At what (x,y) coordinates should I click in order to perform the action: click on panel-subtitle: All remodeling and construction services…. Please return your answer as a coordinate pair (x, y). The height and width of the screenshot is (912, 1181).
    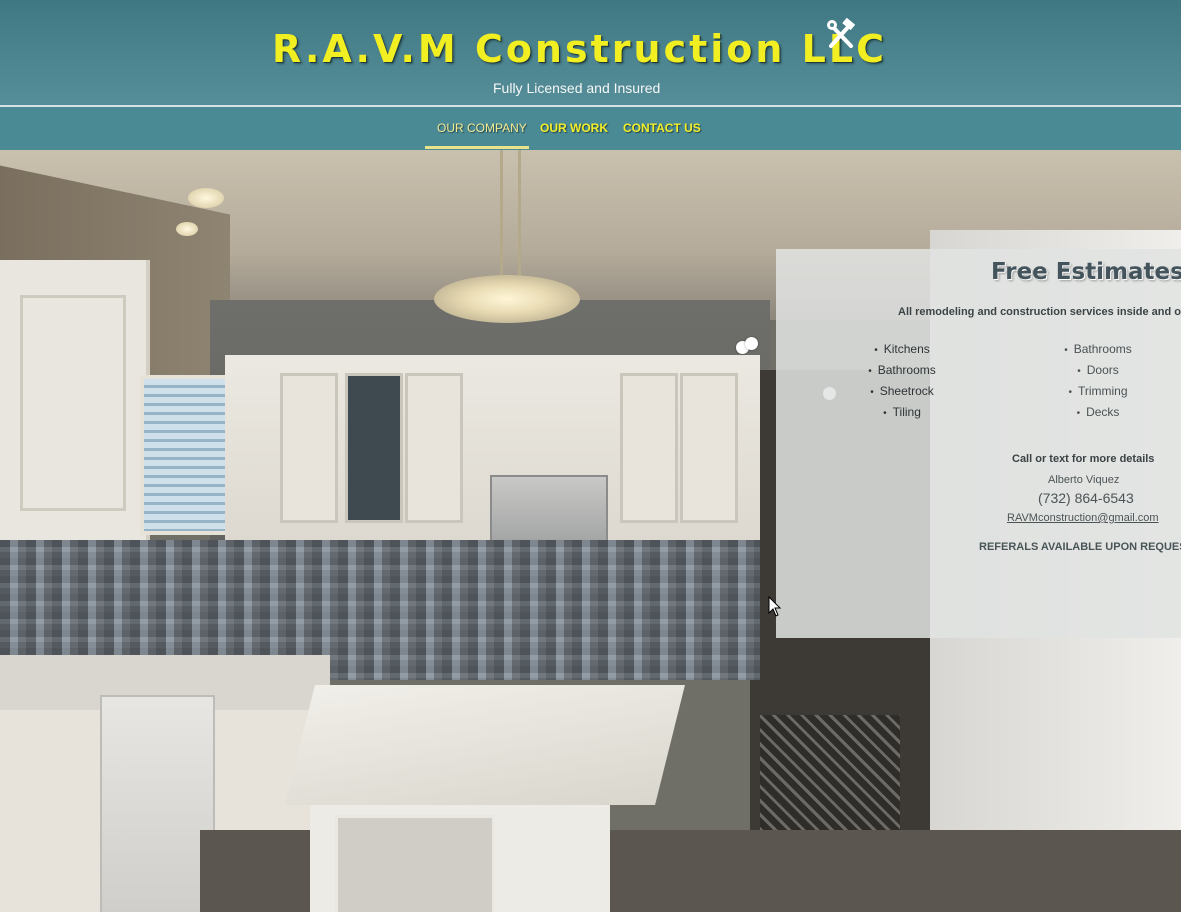
    Looking at the image, I should click on (1039, 312).